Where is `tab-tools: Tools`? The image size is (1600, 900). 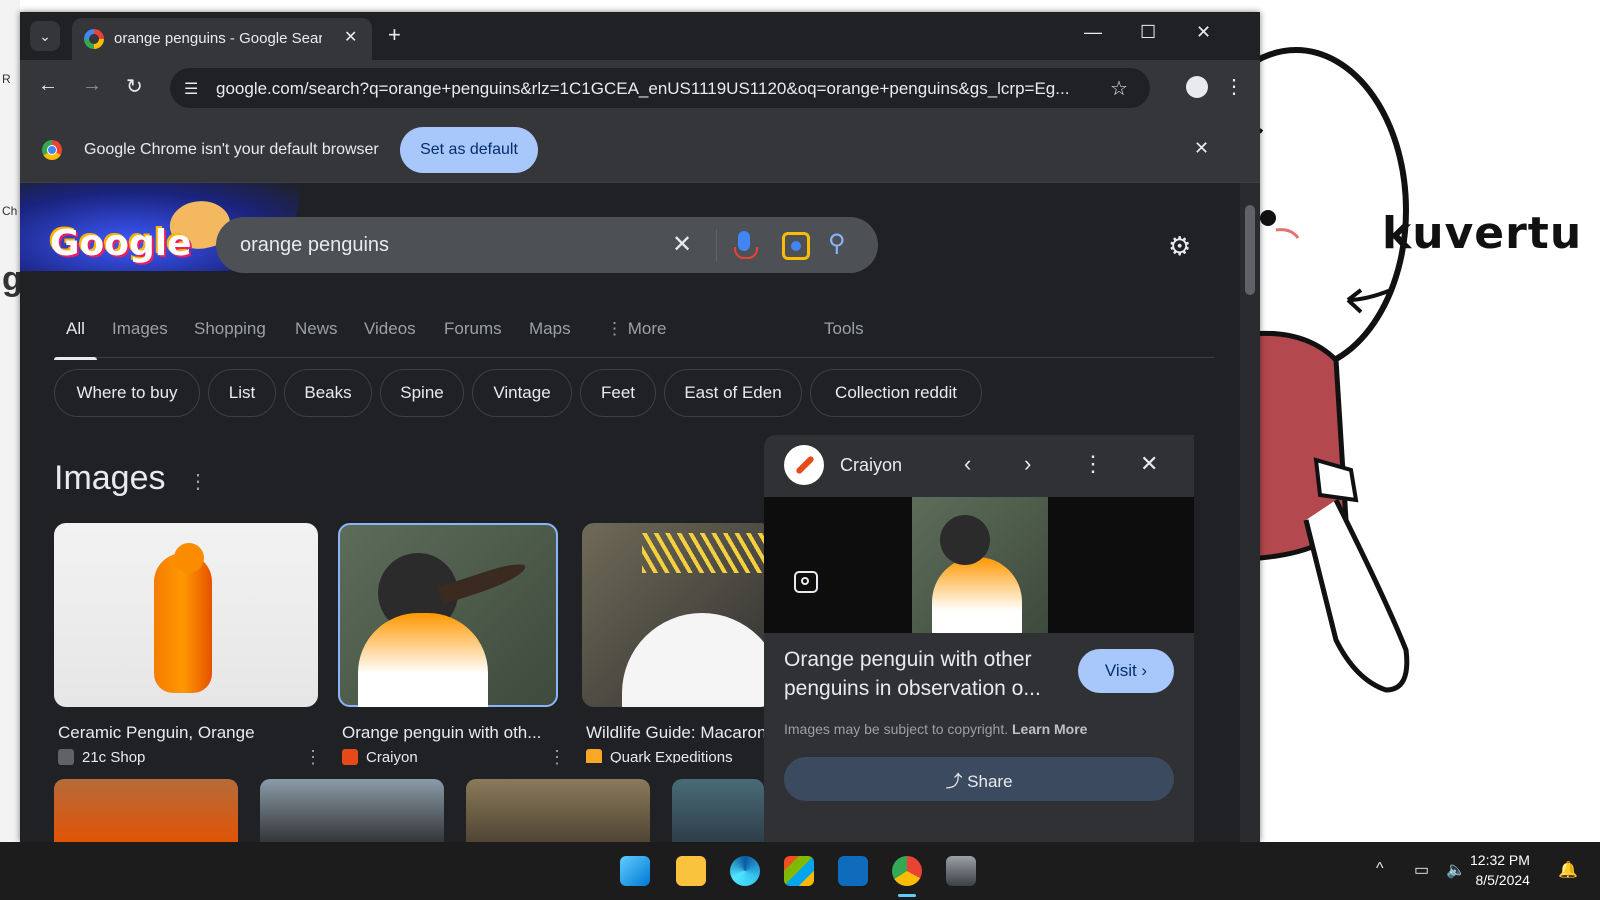 tab-tools: Tools is located at coordinates (844, 329).